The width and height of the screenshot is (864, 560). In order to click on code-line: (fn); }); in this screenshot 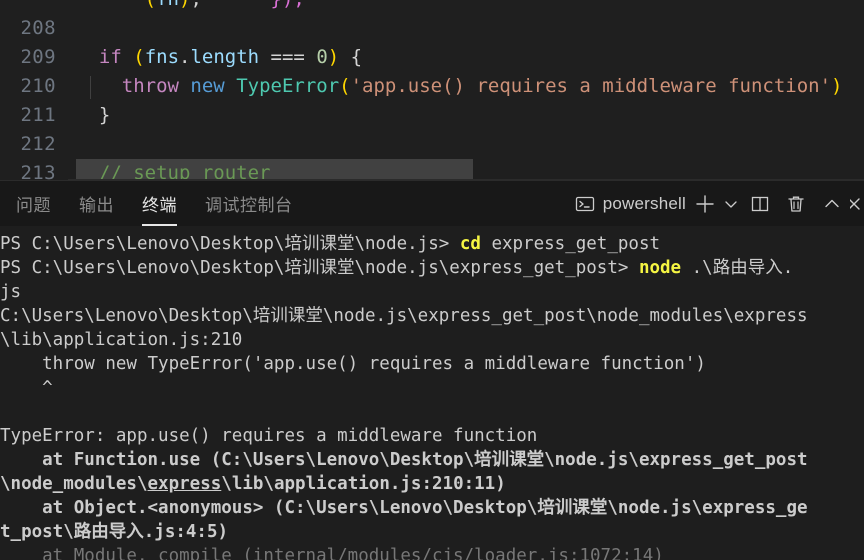, I will do `click(432, 7)`.